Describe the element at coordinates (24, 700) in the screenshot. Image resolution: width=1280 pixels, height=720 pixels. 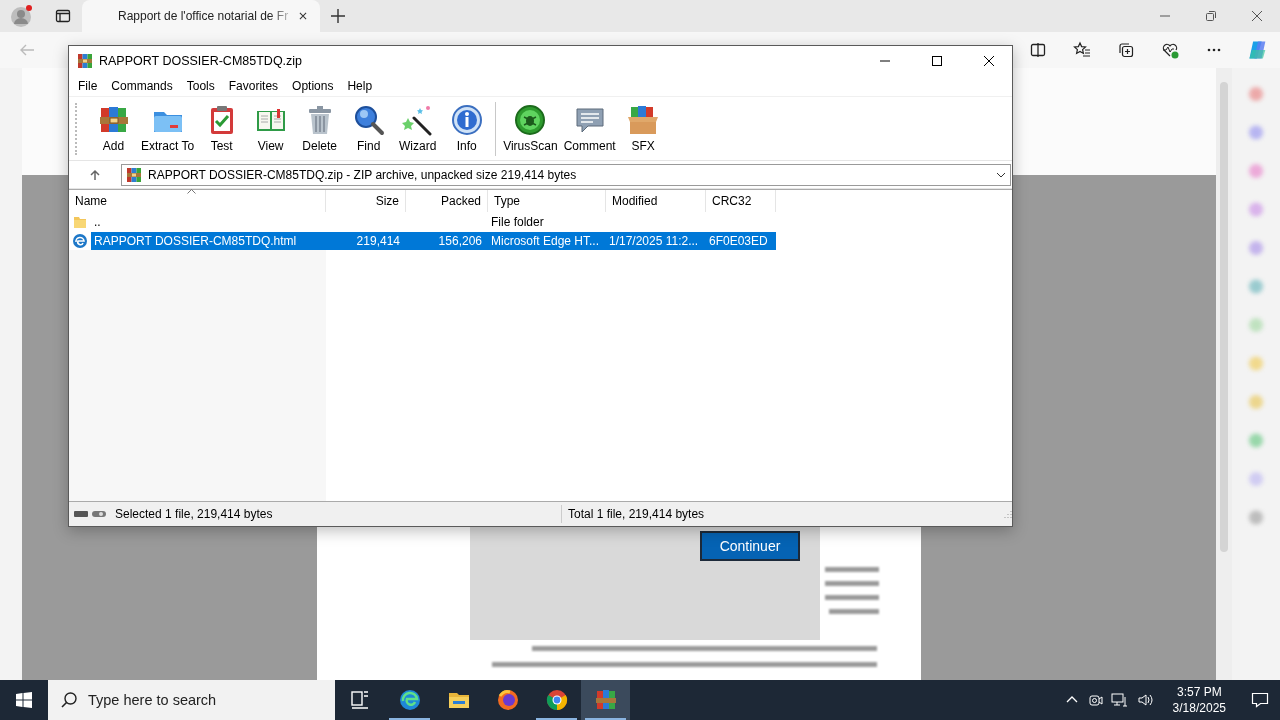
I see `windows-logo-icon` at that location.